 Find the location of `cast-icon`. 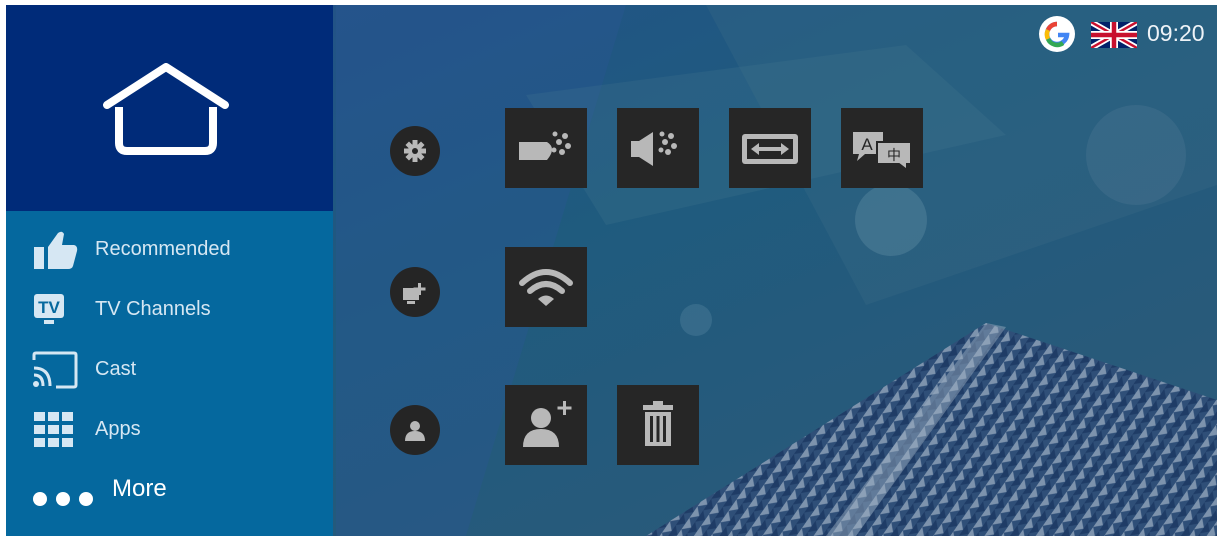

cast-icon is located at coordinates (55, 370).